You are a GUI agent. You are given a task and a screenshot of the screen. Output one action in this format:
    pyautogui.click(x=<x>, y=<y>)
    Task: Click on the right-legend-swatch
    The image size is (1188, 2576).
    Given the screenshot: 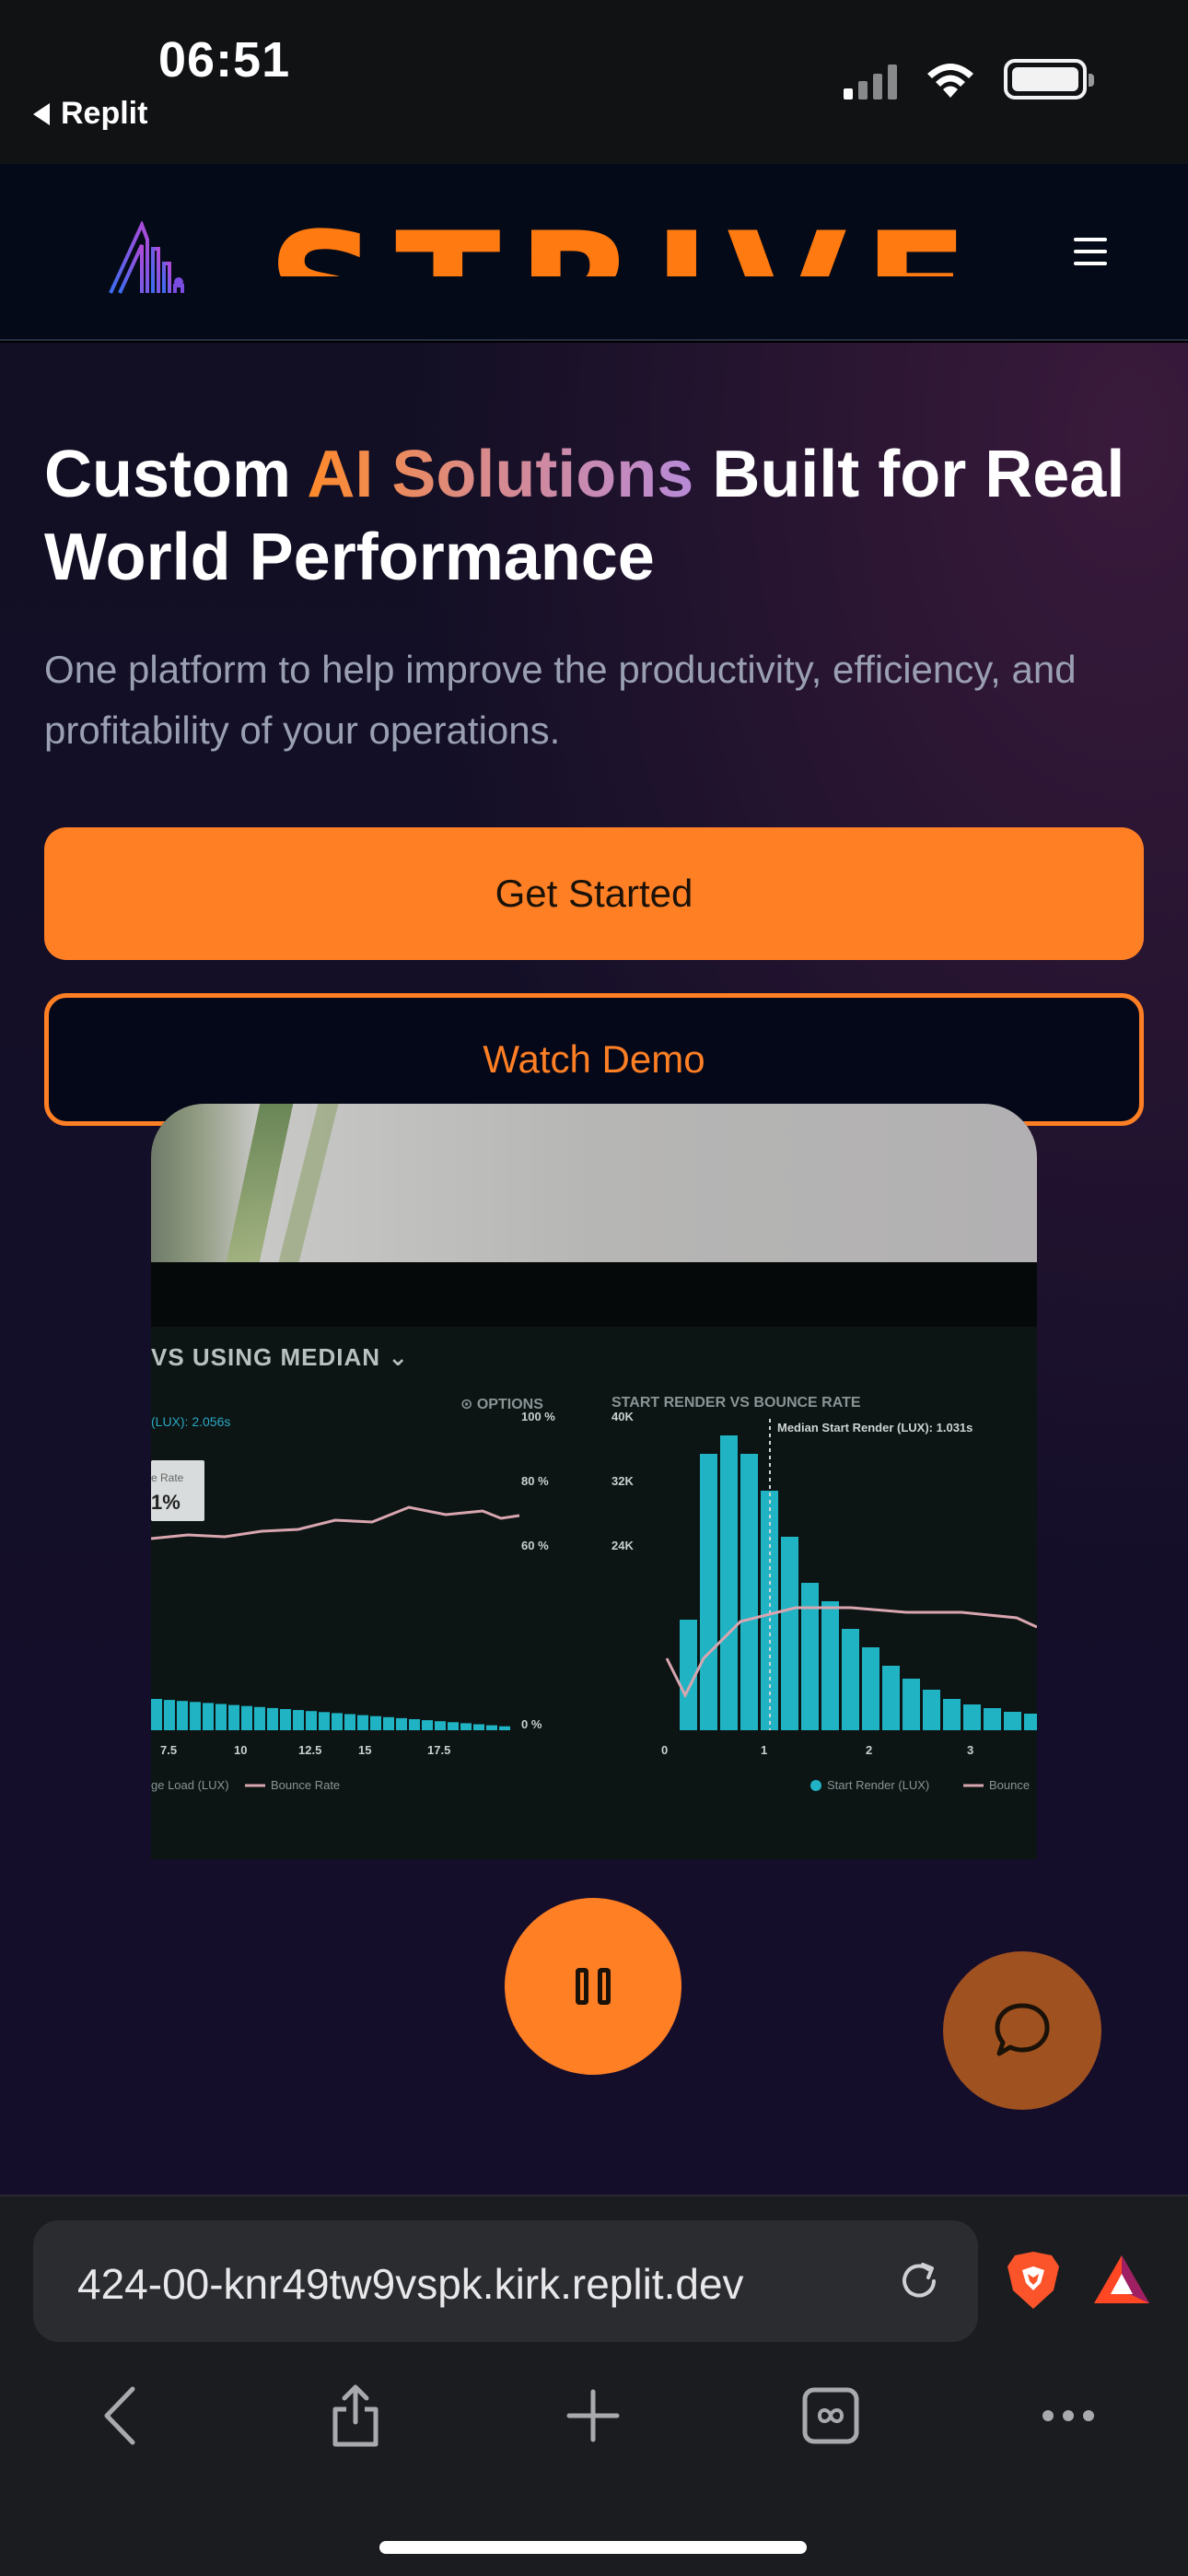 What is the action you would take?
    pyautogui.click(x=815, y=1785)
    